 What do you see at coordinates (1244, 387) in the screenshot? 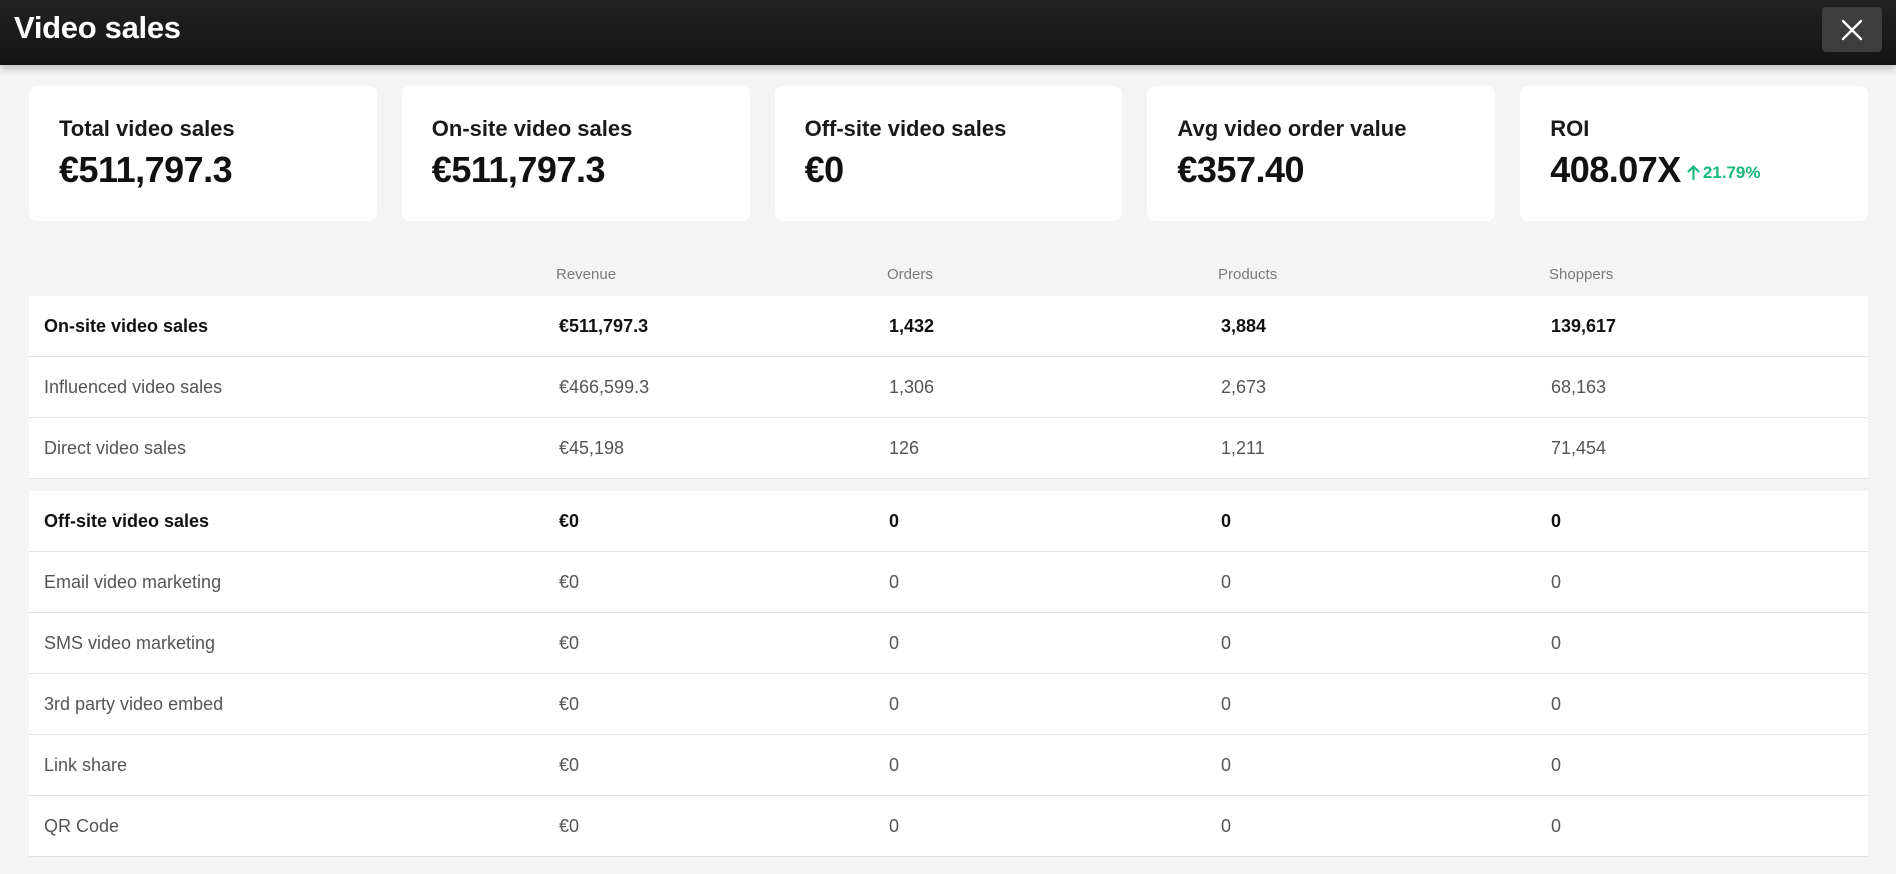
I see `cell-products: 2,673` at bounding box center [1244, 387].